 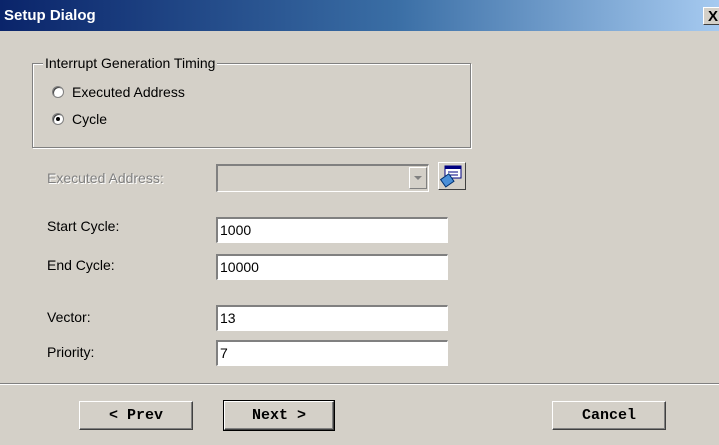 What do you see at coordinates (713, 16) in the screenshot?
I see `close-icon: X` at bounding box center [713, 16].